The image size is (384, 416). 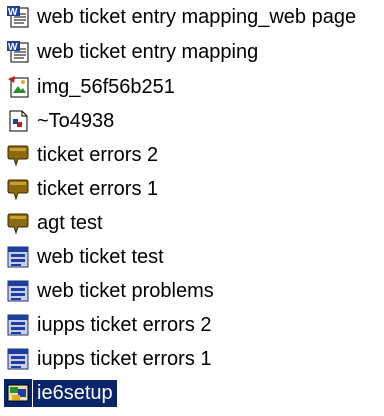 I want to click on file-name: ie6setup, so click(x=75, y=393).